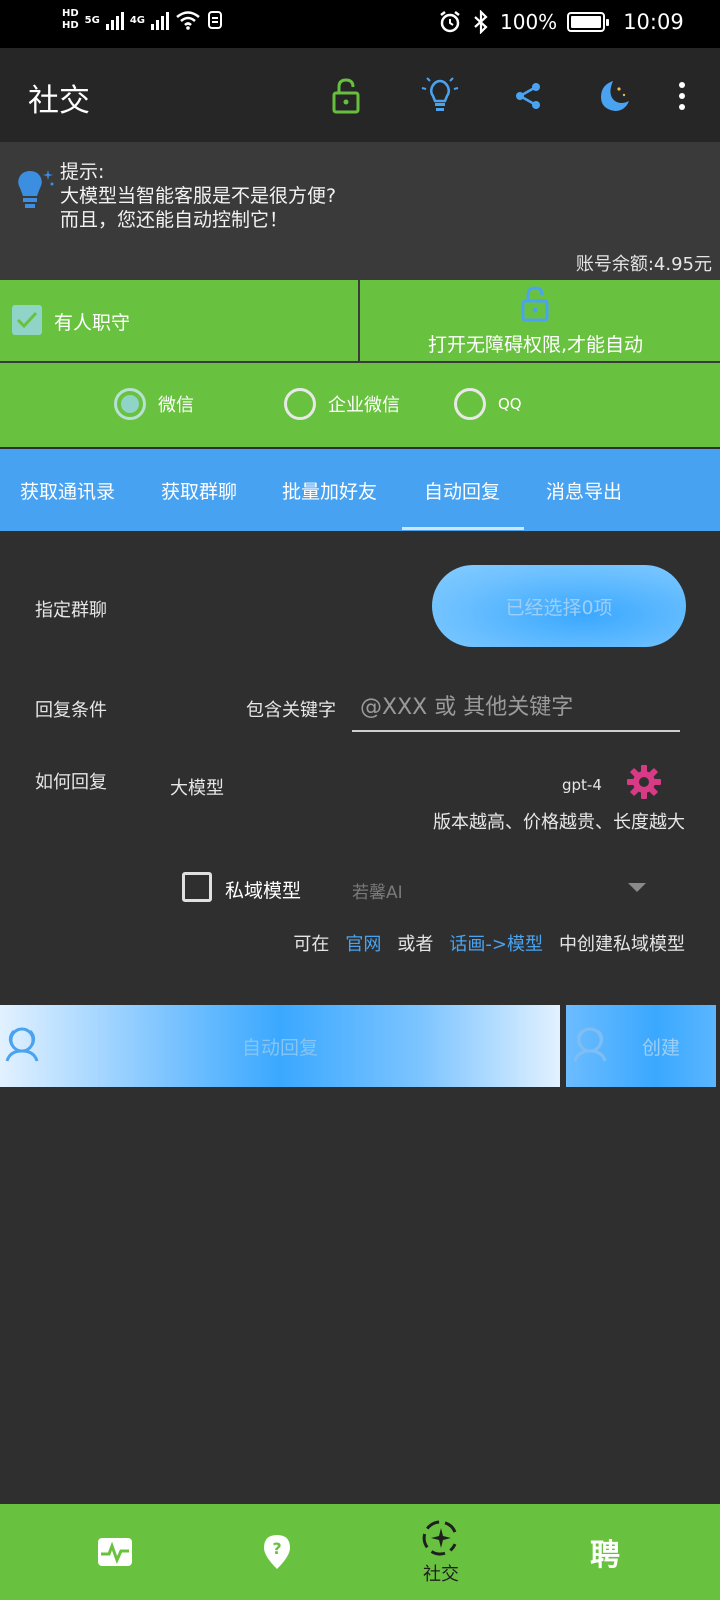 Image resolution: width=720 pixels, height=1600 pixels. Describe the element at coordinates (59, 101) in the screenshot. I see `page-title: 社交` at that location.